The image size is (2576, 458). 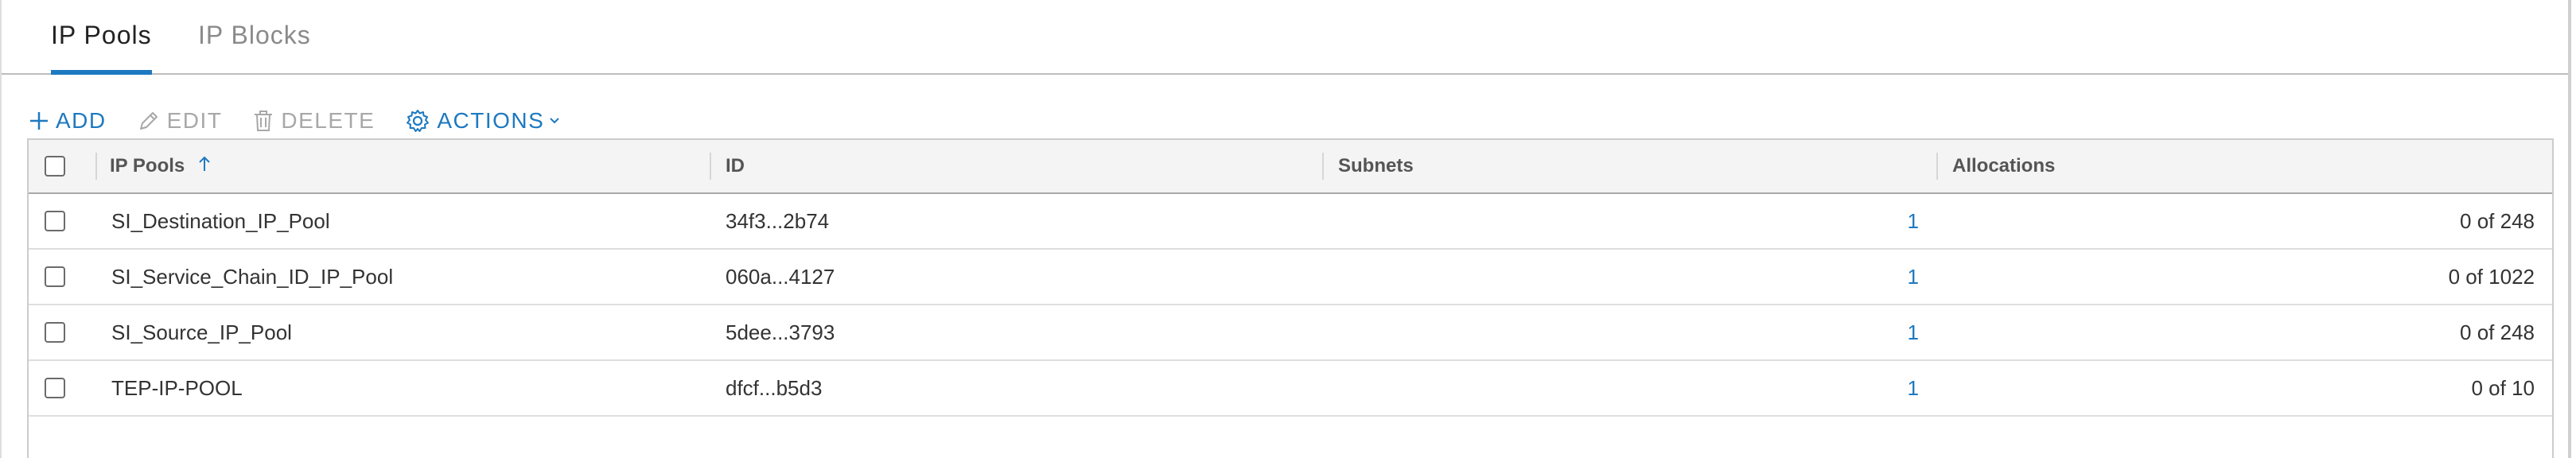 I want to click on column-header-subnets: Subnets, so click(x=1376, y=166).